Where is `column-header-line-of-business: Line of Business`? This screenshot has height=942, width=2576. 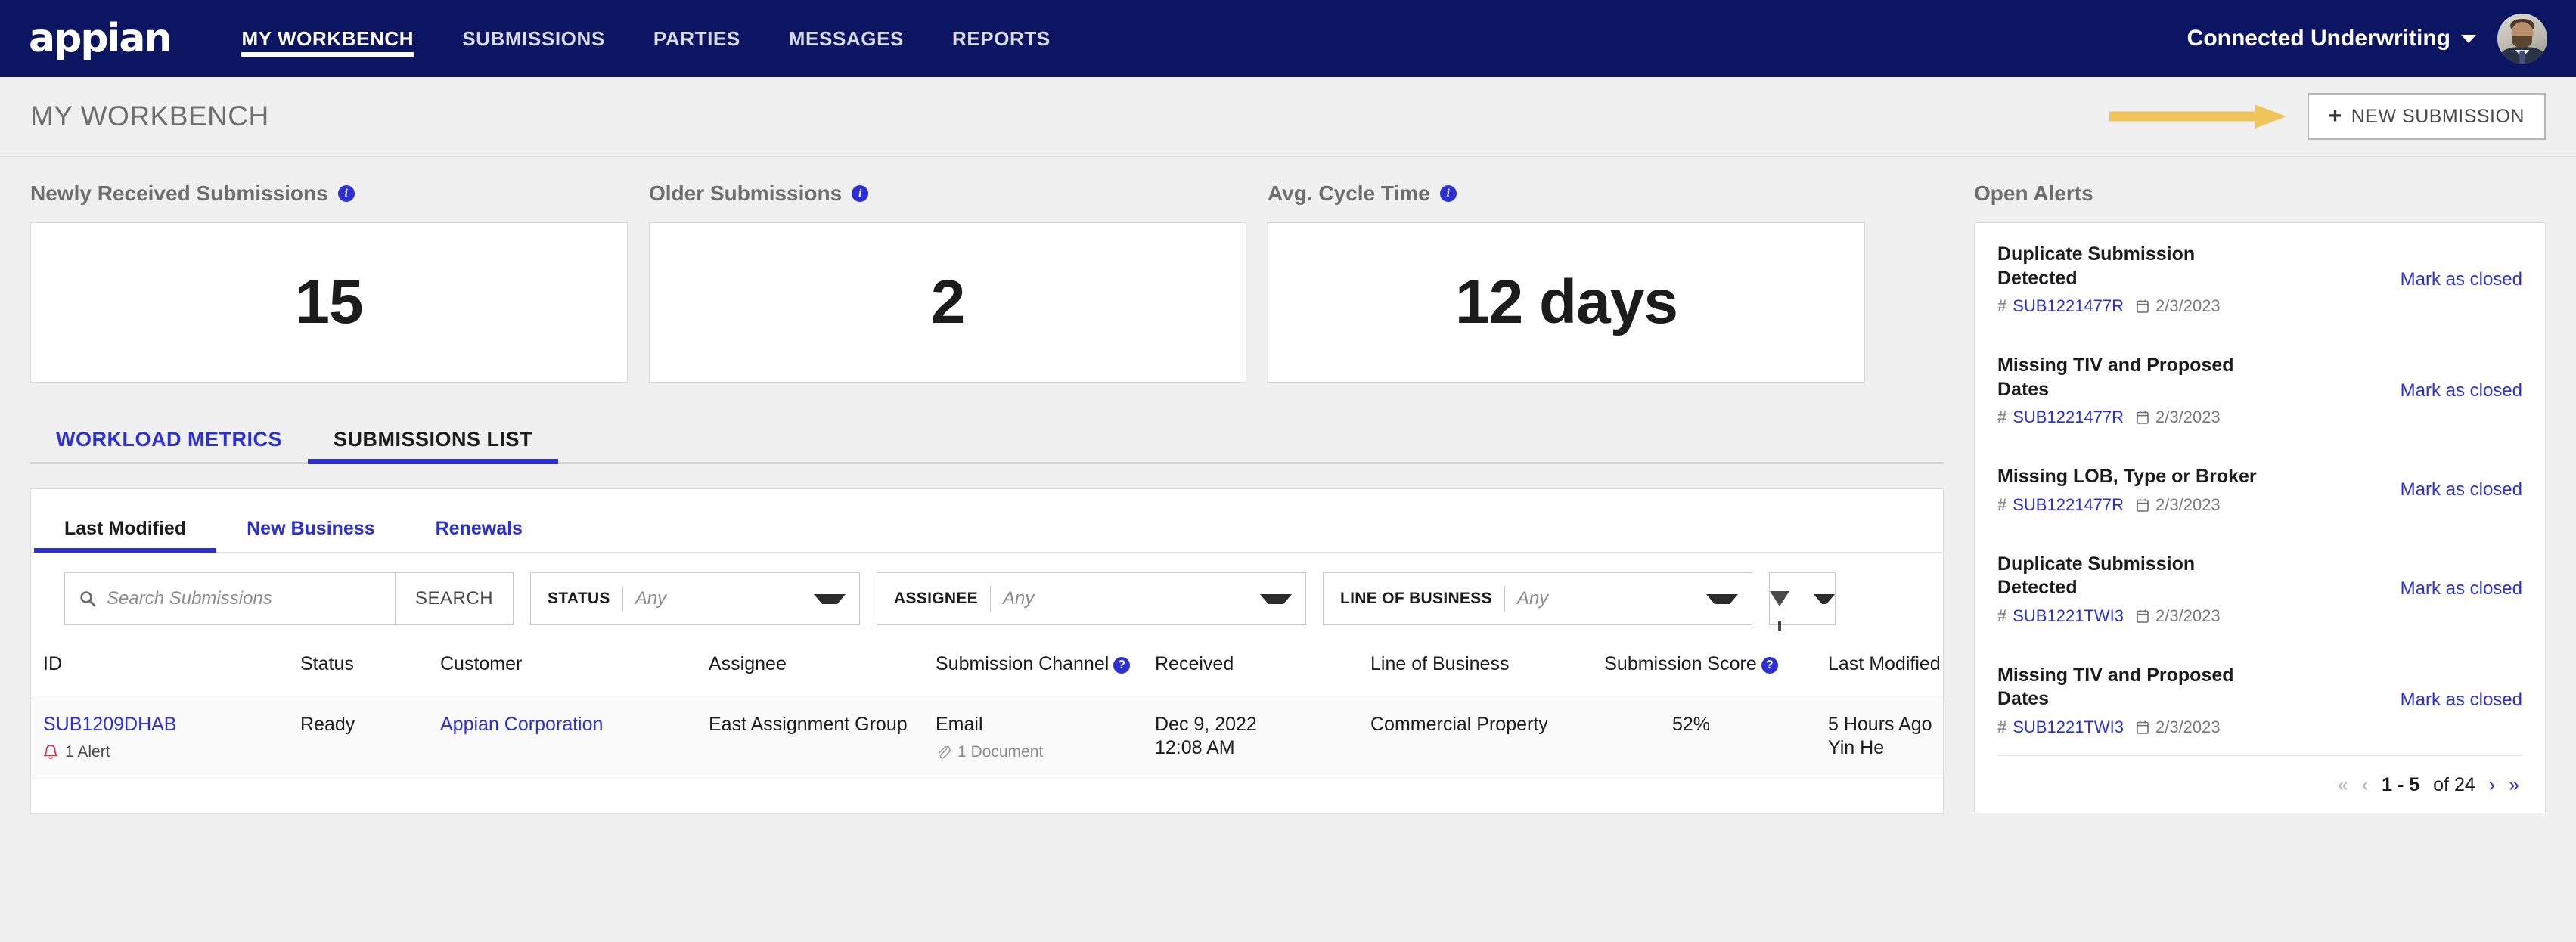 column-header-line-of-business: Line of Business is located at coordinates (1462, 669).